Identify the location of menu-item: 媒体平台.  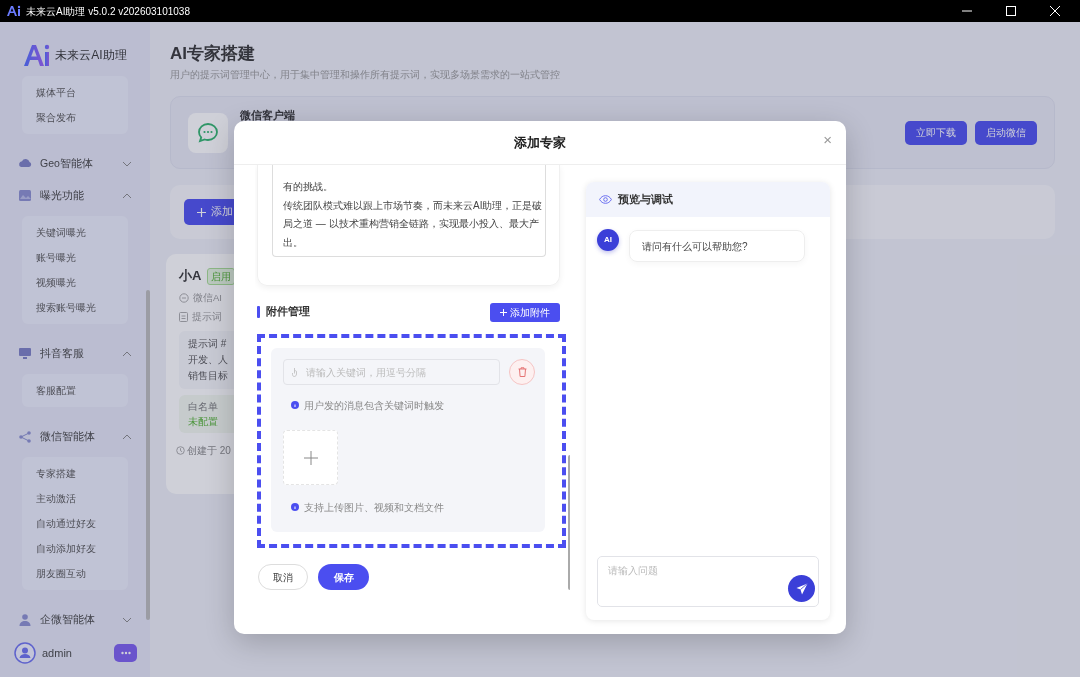
(75, 92).